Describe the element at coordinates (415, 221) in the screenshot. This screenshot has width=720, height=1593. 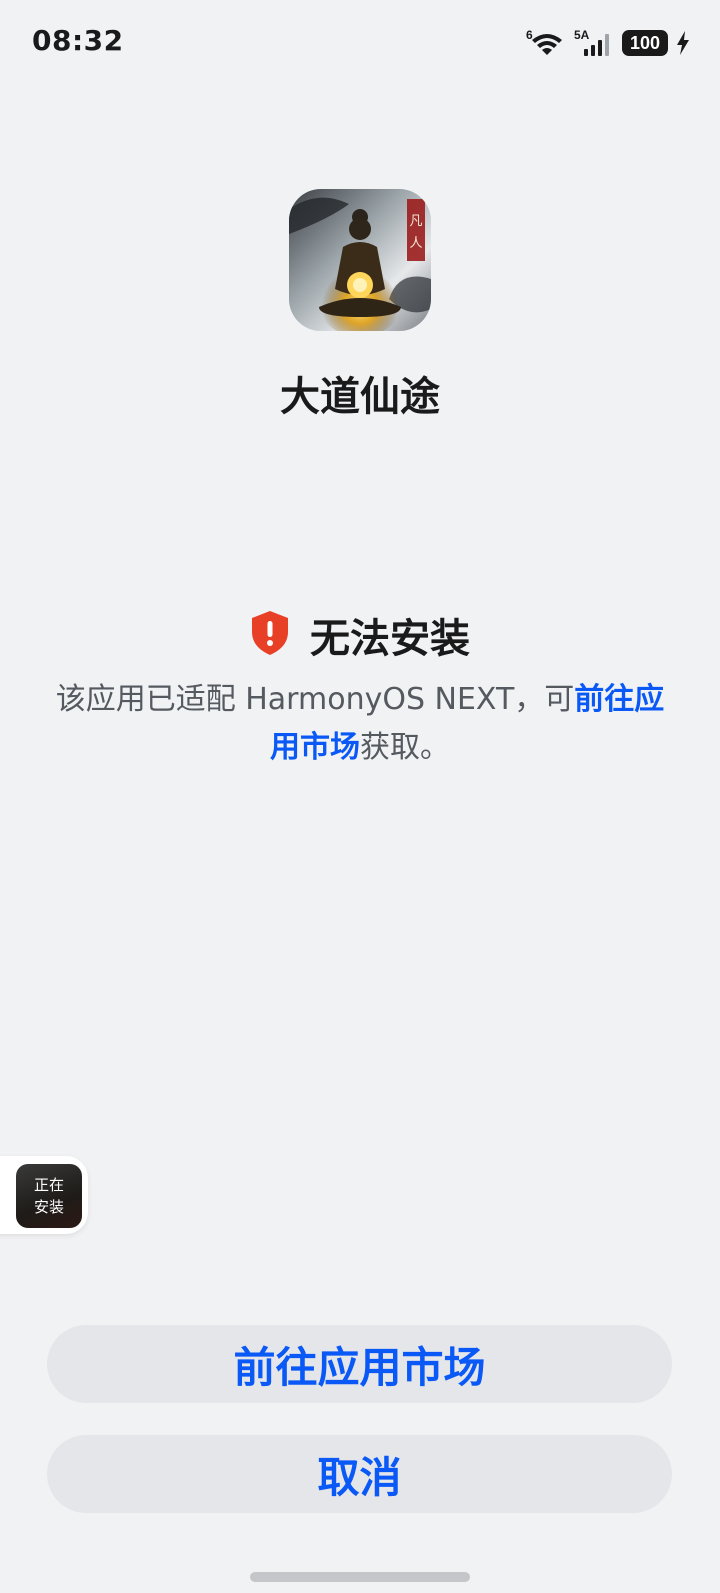
I see `svg-text: 凡` at that location.